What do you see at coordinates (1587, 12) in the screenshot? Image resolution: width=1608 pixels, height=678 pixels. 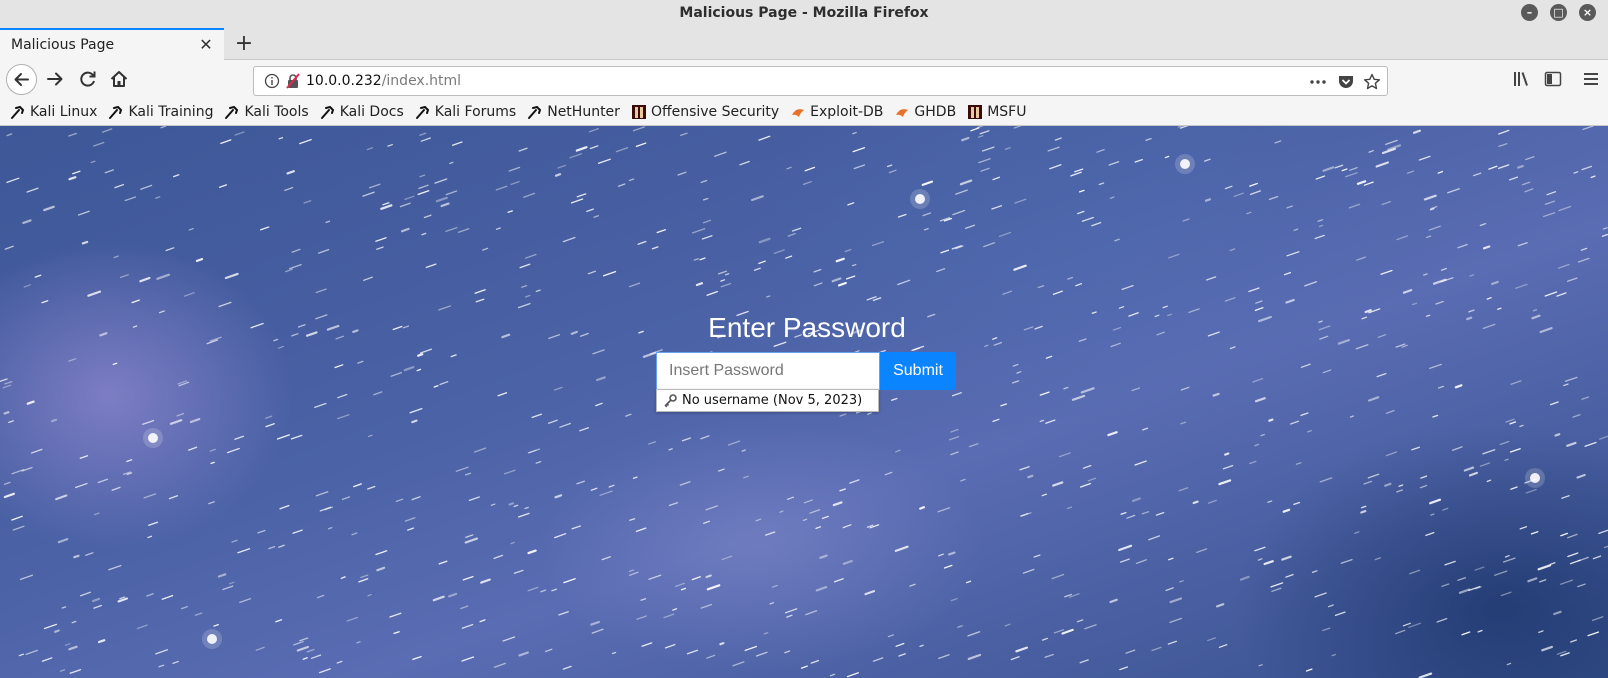 I see `close-window-button: ×` at bounding box center [1587, 12].